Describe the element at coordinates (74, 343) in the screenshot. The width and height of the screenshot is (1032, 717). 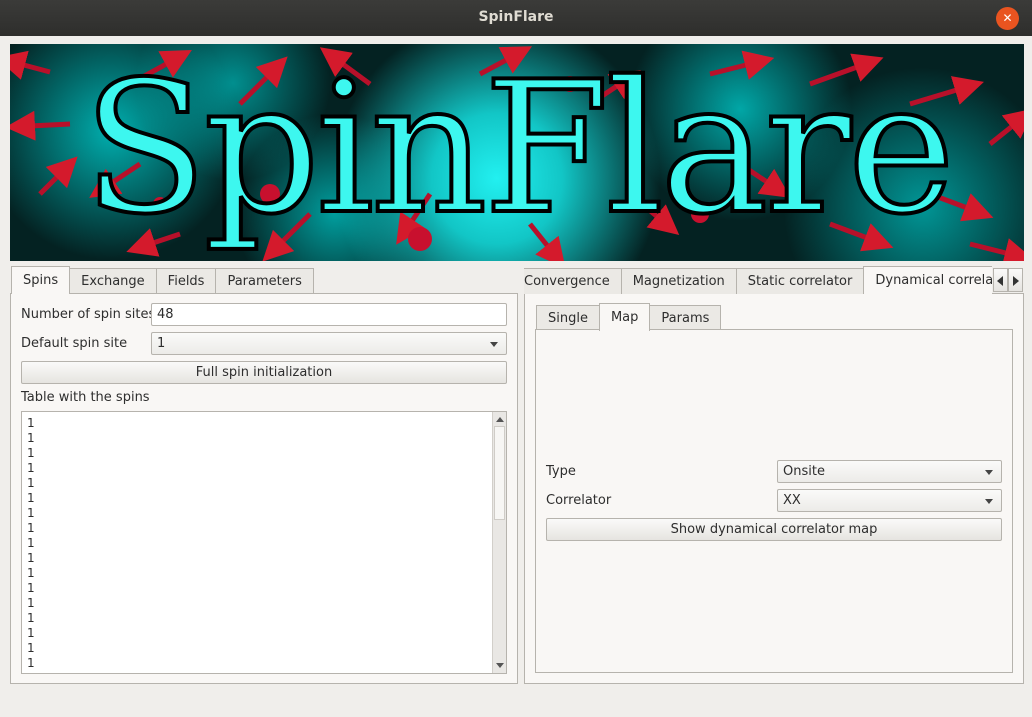
I see `default-spin-site-label: Default spin site` at that location.